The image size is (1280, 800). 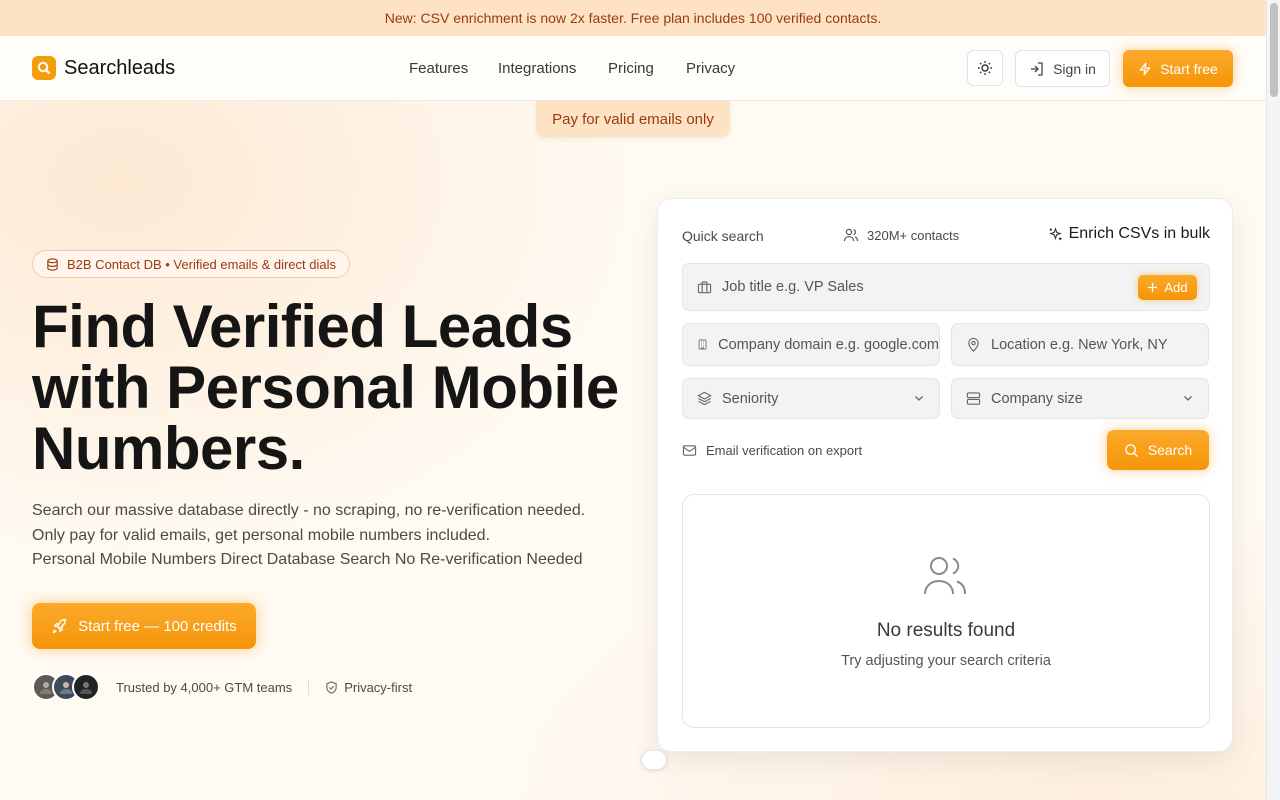 I want to click on hero-cta-label: Start free — 100 credits, so click(x=157, y=626).